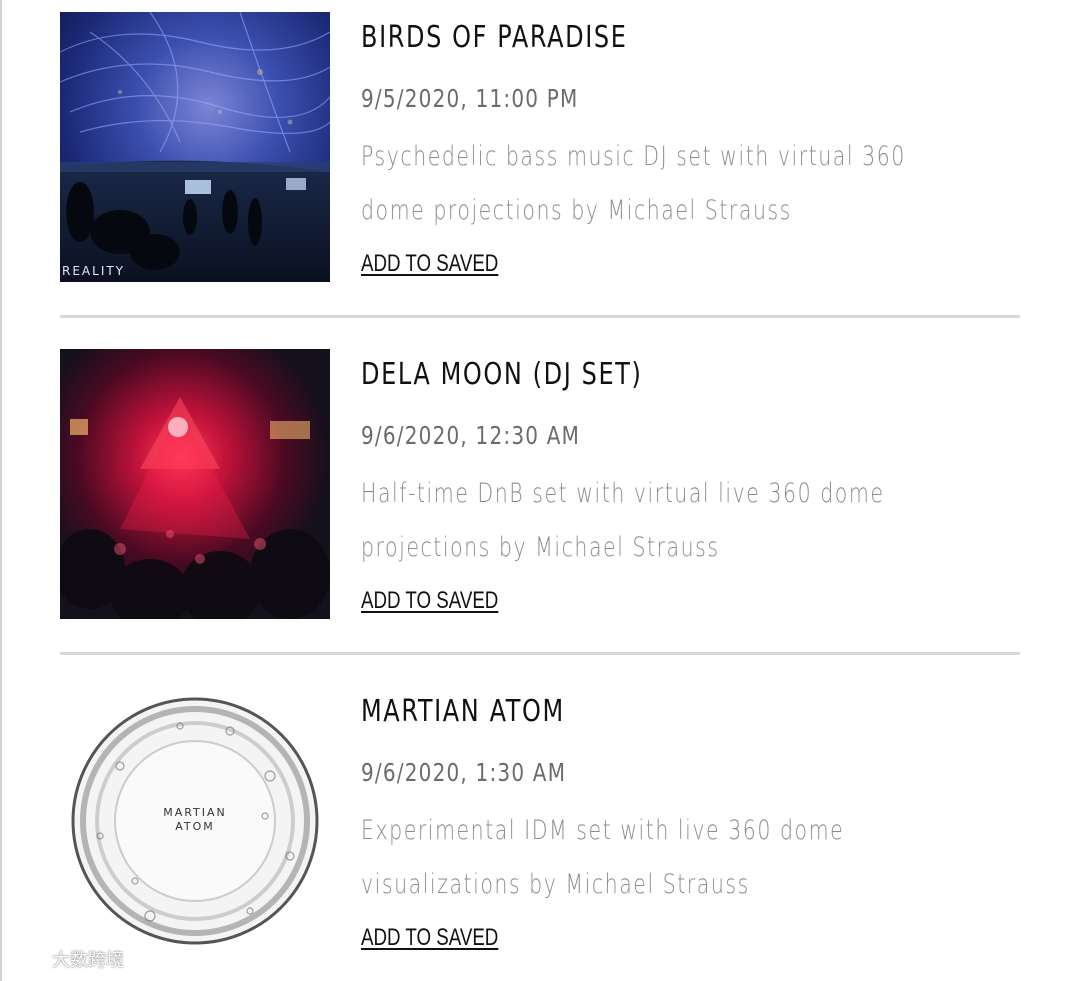  Describe the element at coordinates (471, 435) in the screenshot. I see `event-datetime: 9/6/2020, 12:30 AM` at that location.